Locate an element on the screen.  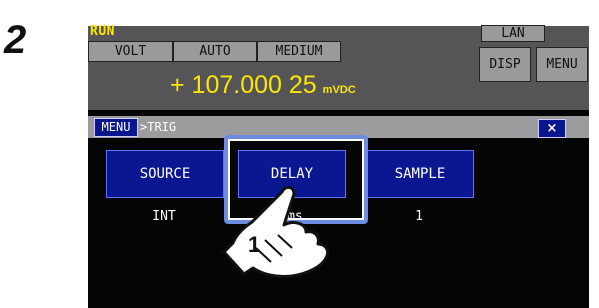
disp-button: DISP is located at coordinates (505, 64).